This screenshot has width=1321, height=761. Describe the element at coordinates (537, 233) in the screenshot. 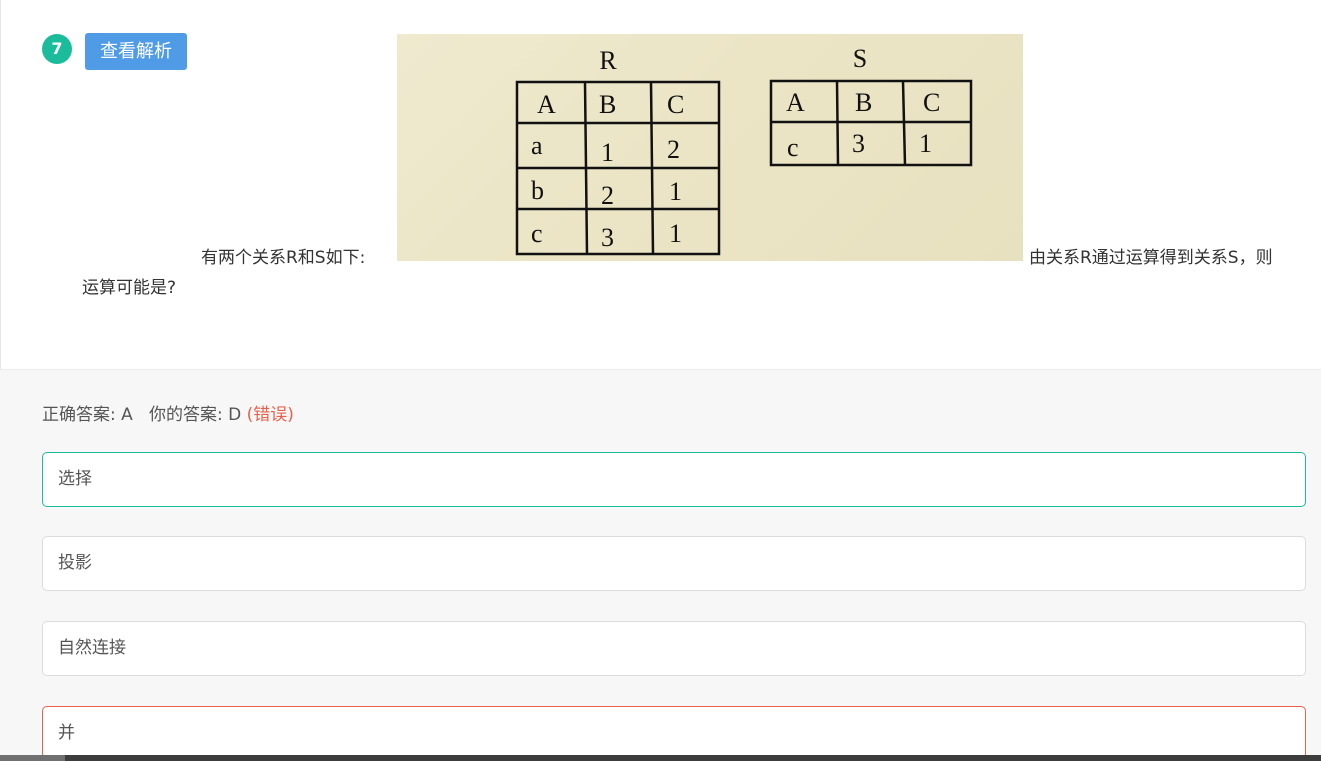

I see `r-cell: c` at that location.